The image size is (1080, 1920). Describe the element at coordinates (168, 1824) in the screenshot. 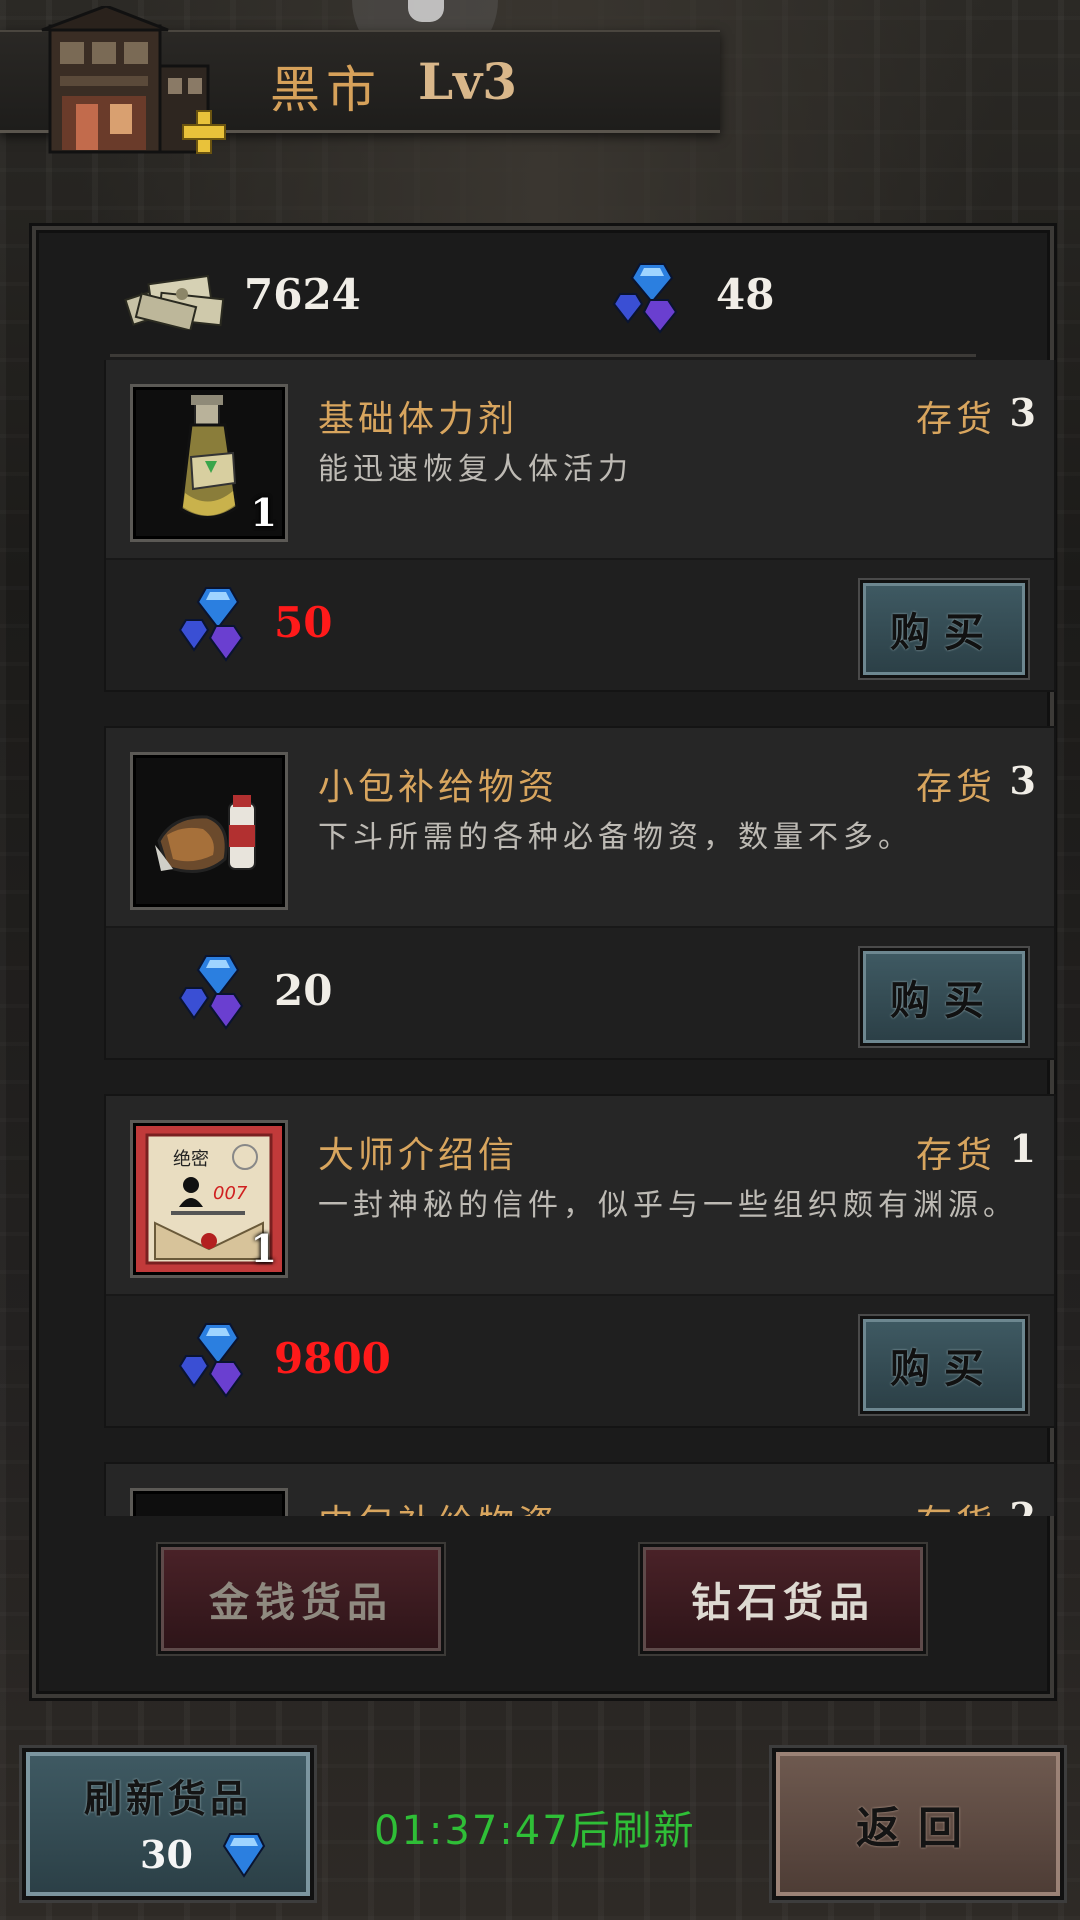

I see `refresh-goods-button: 刷新货品 30` at that location.